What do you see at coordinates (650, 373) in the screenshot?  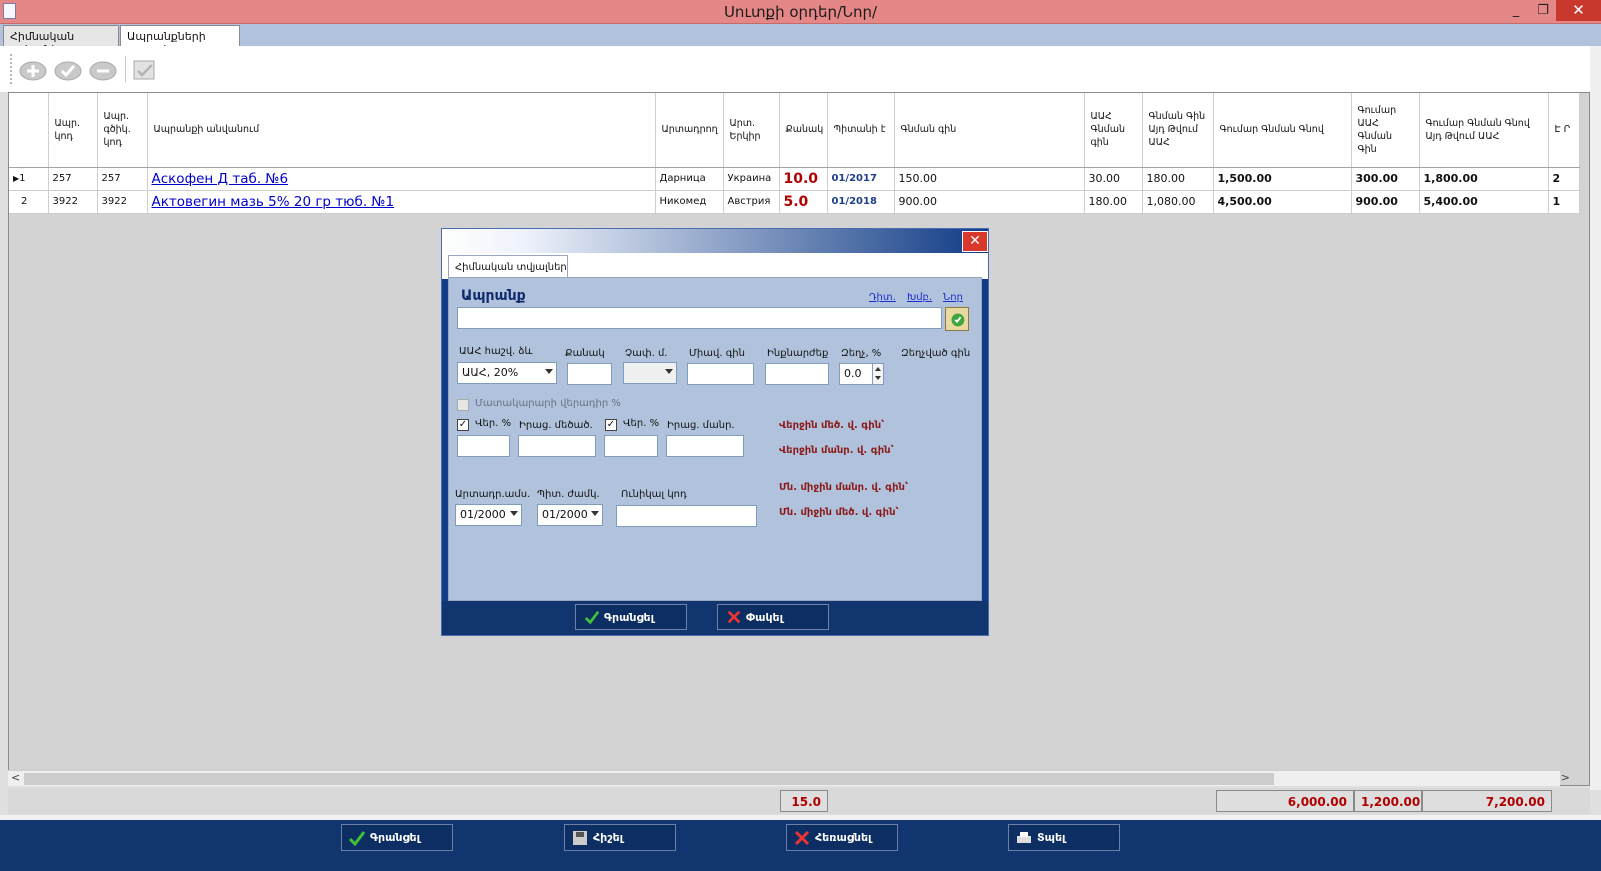 I see `unit-select` at bounding box center [650, 373].